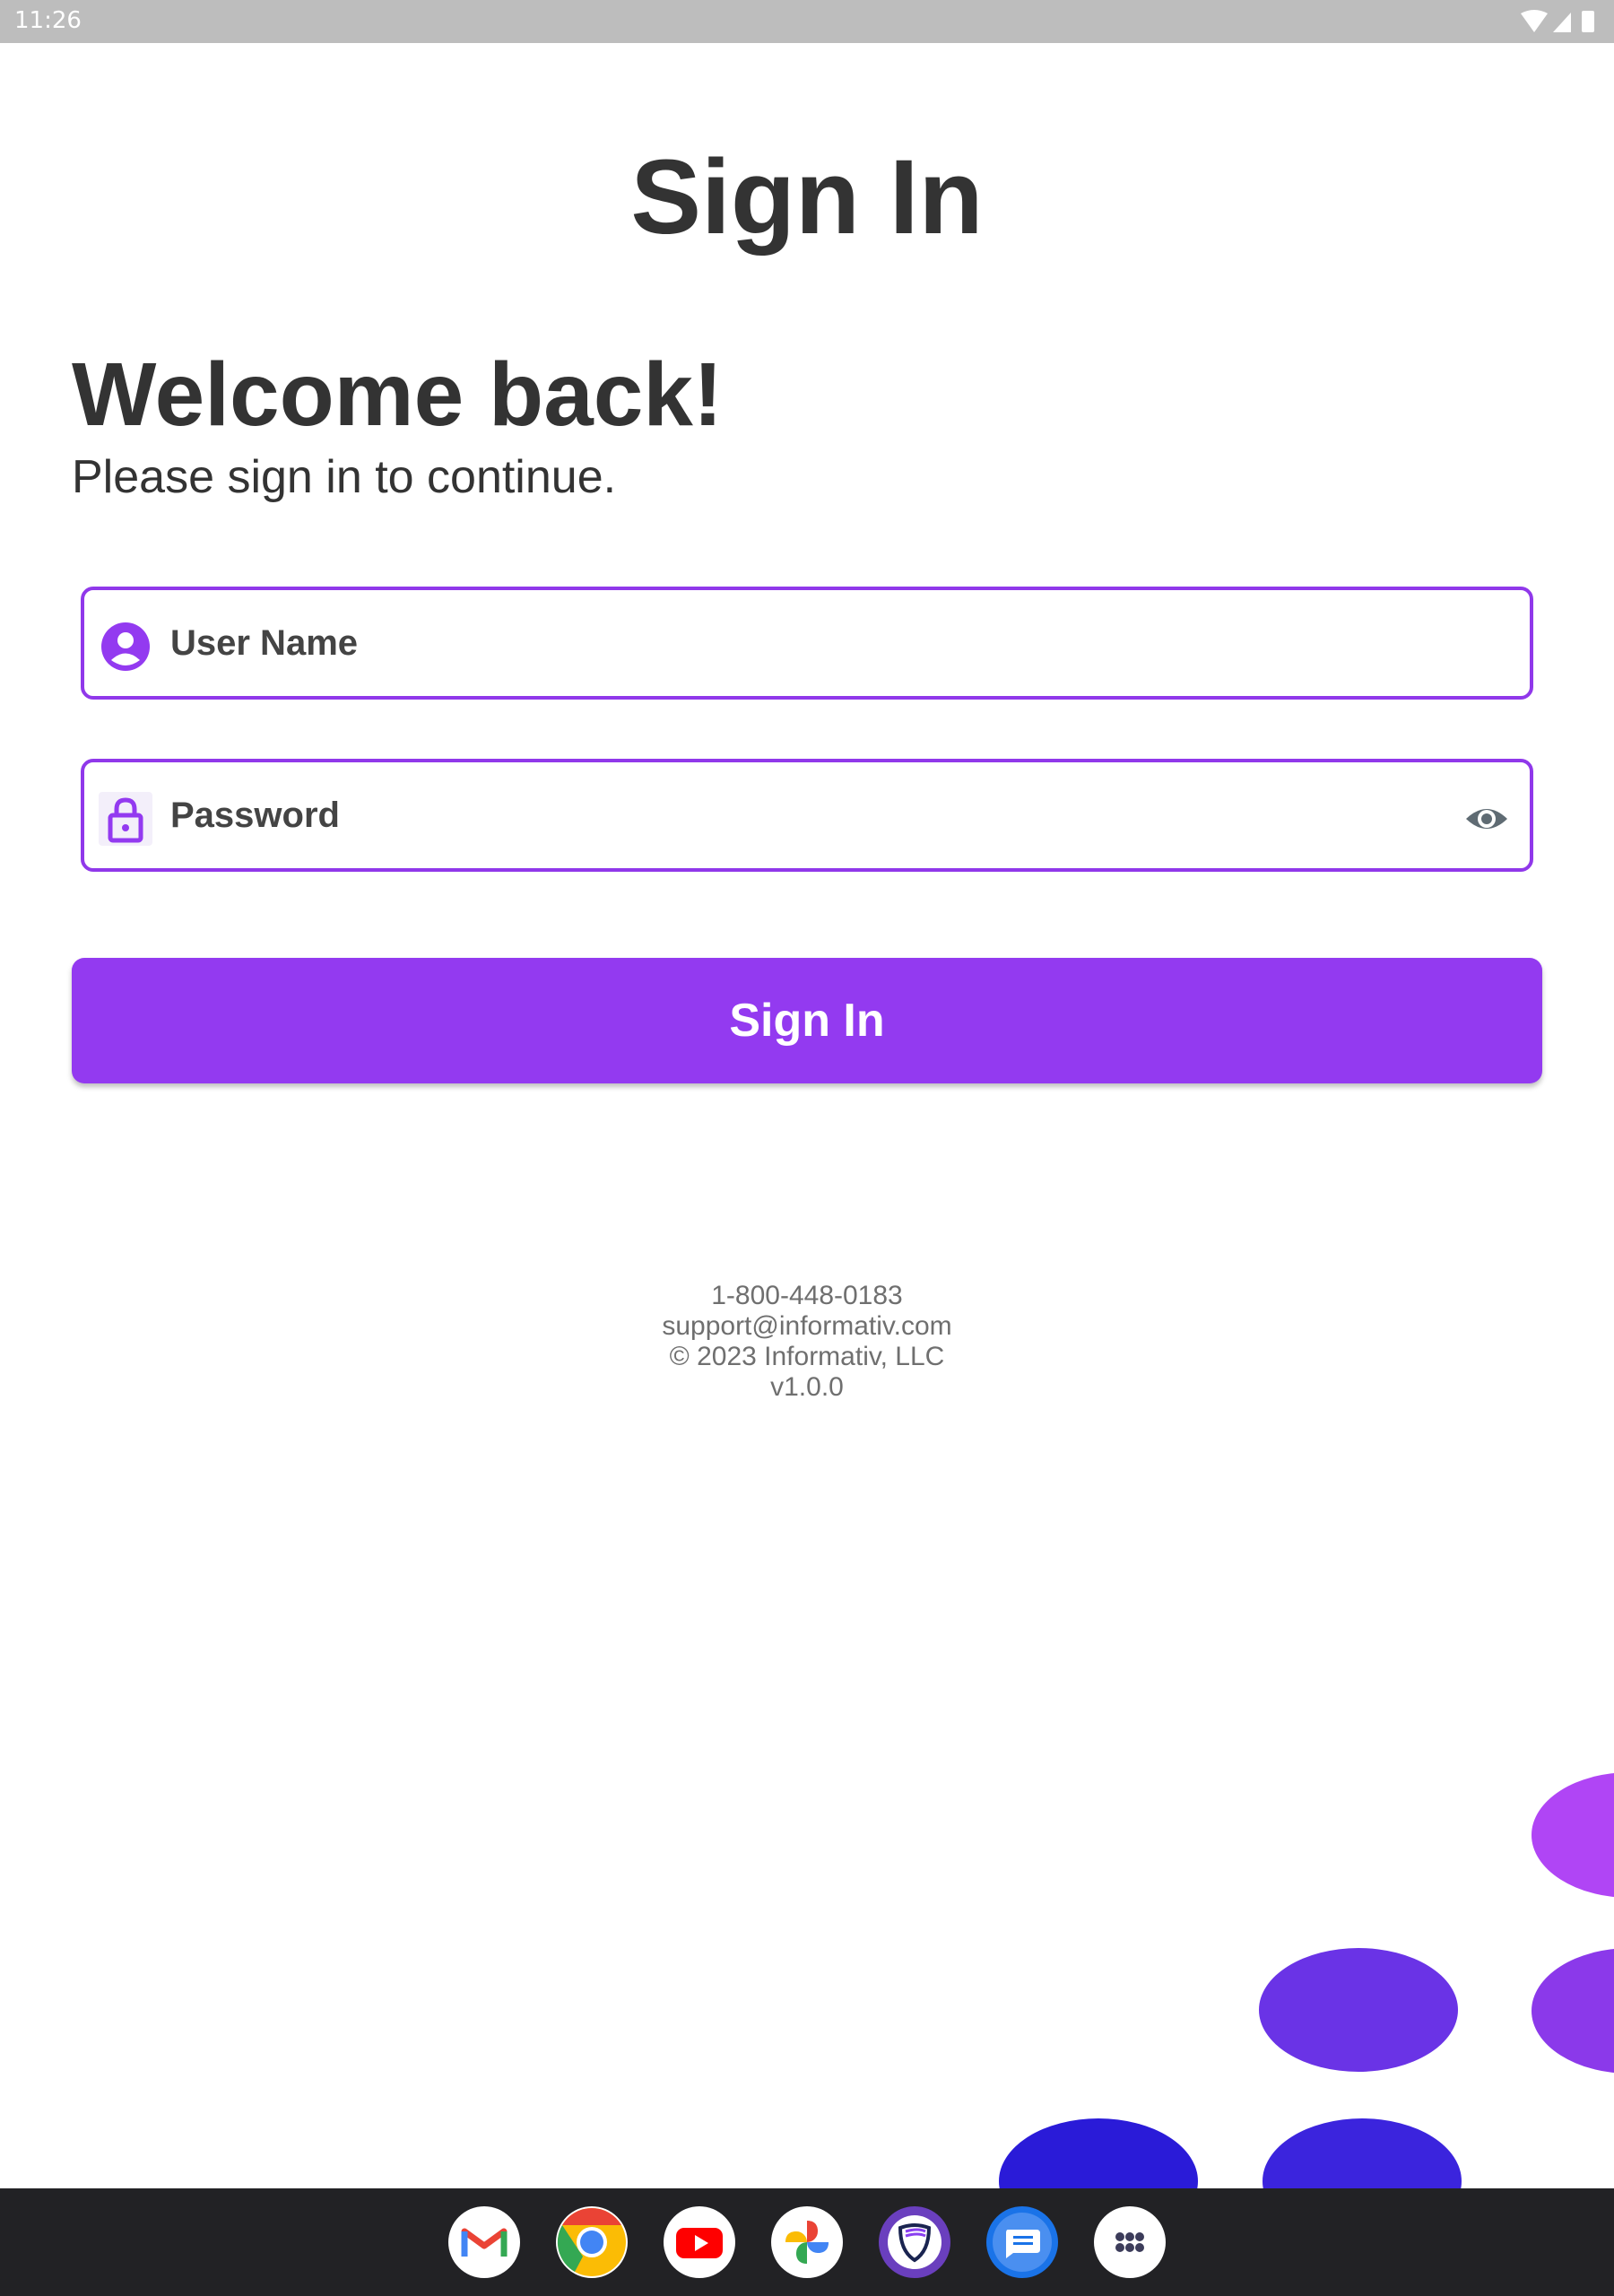  I want to click on lock-icon, so click(125, 819).